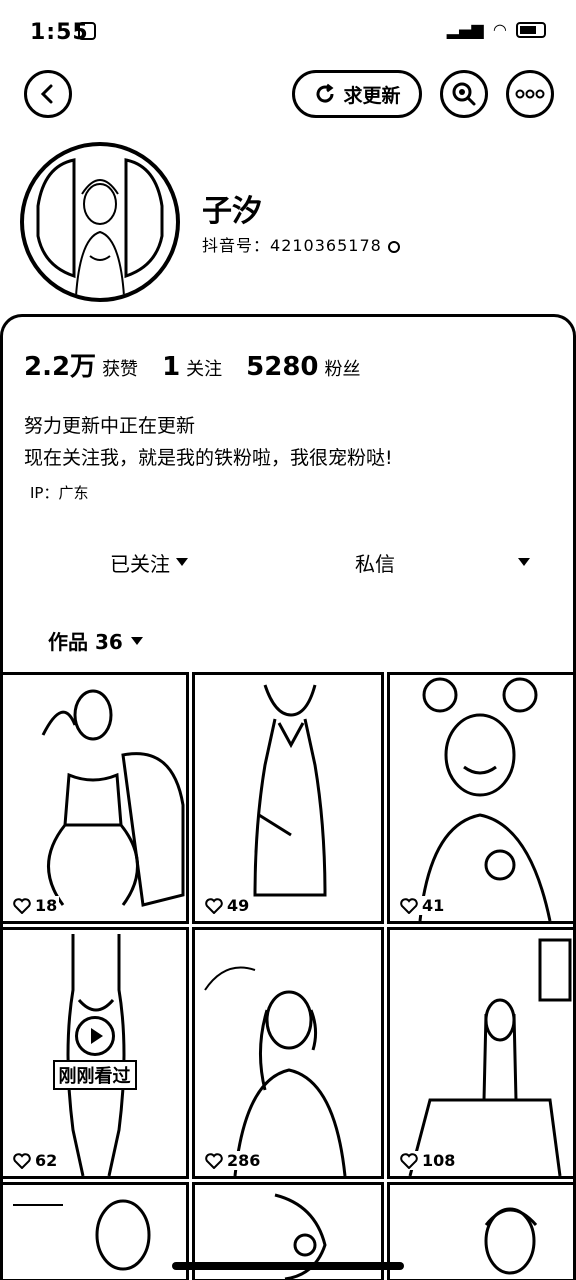  I want to click on likes-count: 41, so click(433, 905).